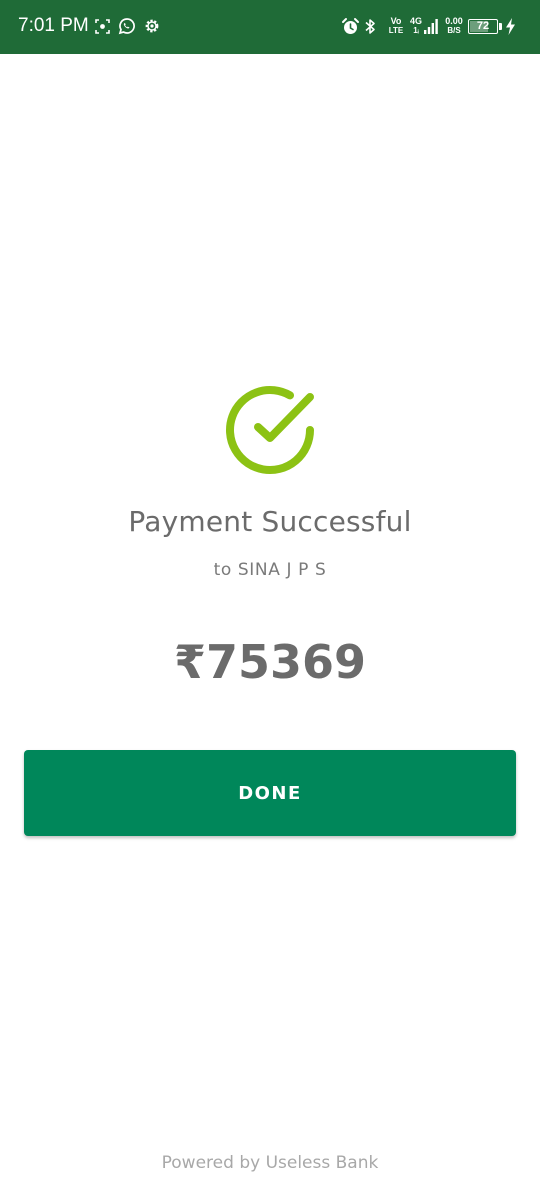  What do you see at coordinates (431, 26) in the screenshot?
I see `signal-icon` at bounding box center [431, 26].